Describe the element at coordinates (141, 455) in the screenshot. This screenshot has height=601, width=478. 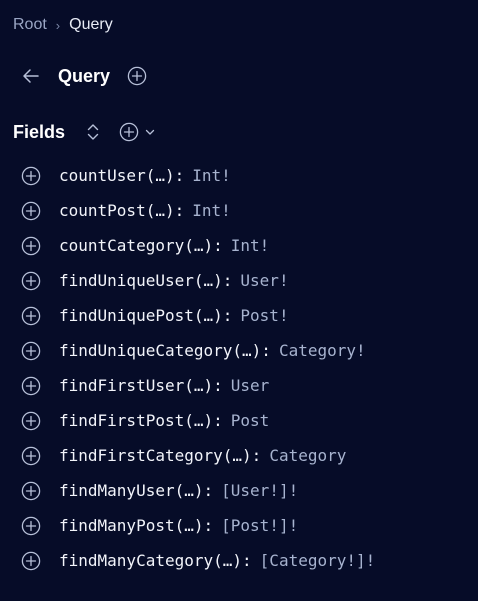
I see `field-name: findFirstCategory` at that location.